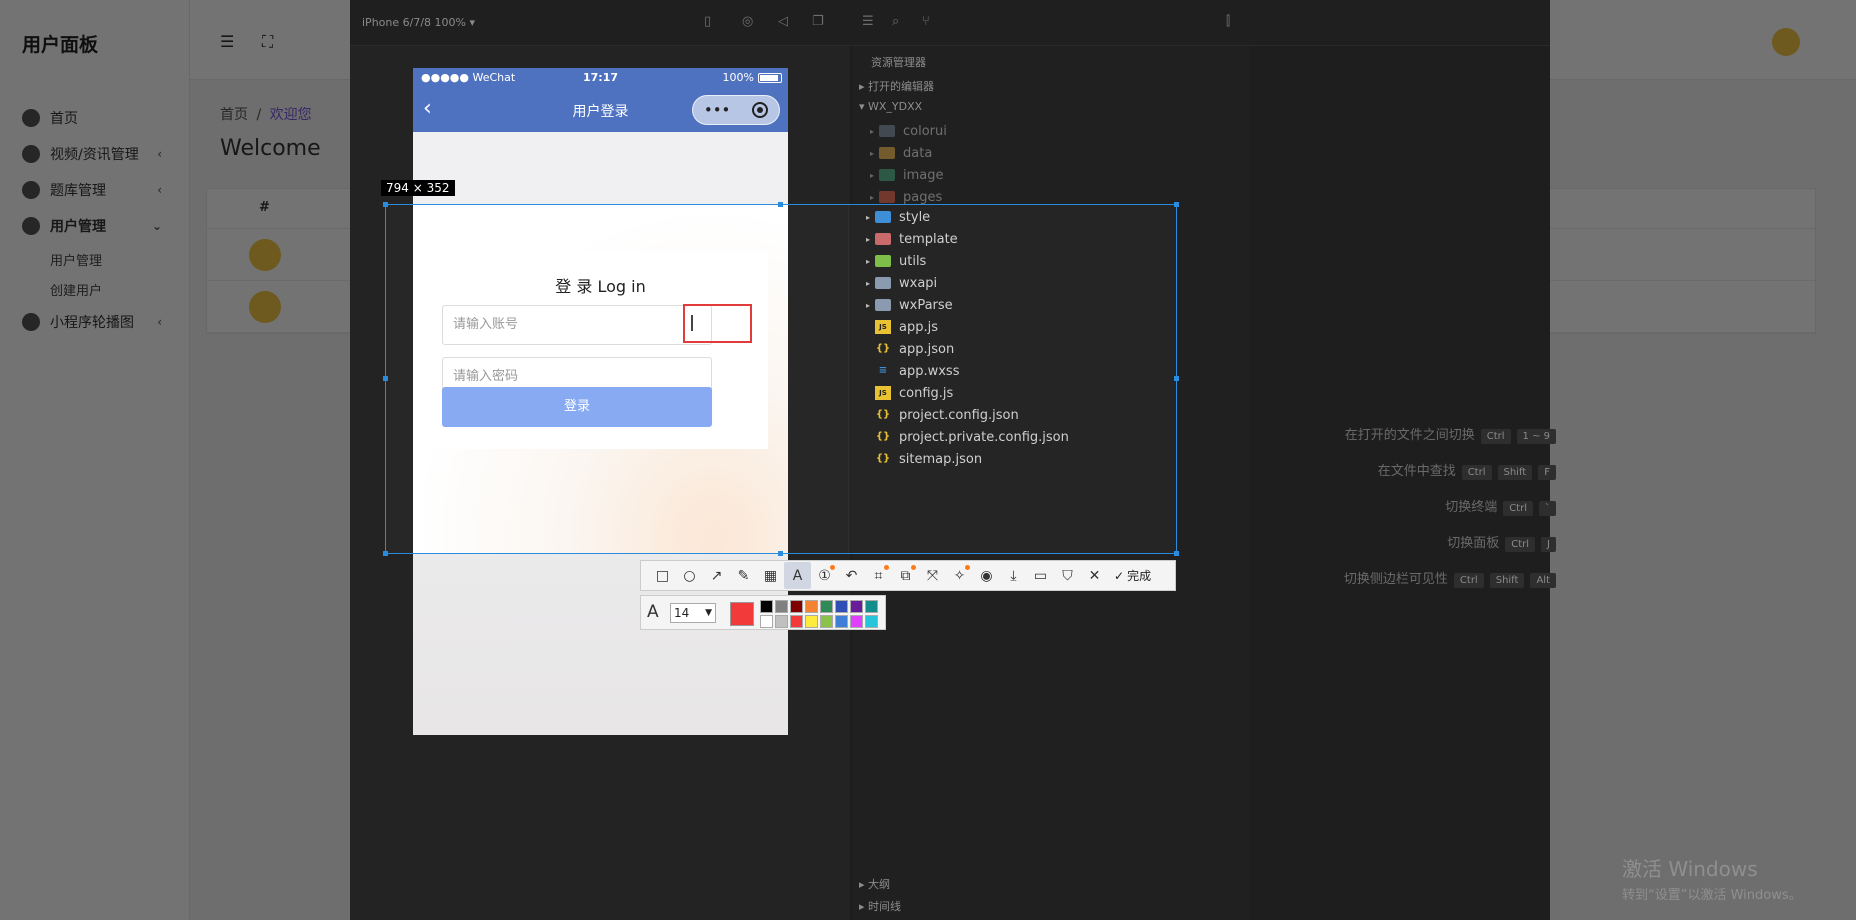 The image size is (1856, 920). I want to click on annotation-text-box, so click(717, 323).